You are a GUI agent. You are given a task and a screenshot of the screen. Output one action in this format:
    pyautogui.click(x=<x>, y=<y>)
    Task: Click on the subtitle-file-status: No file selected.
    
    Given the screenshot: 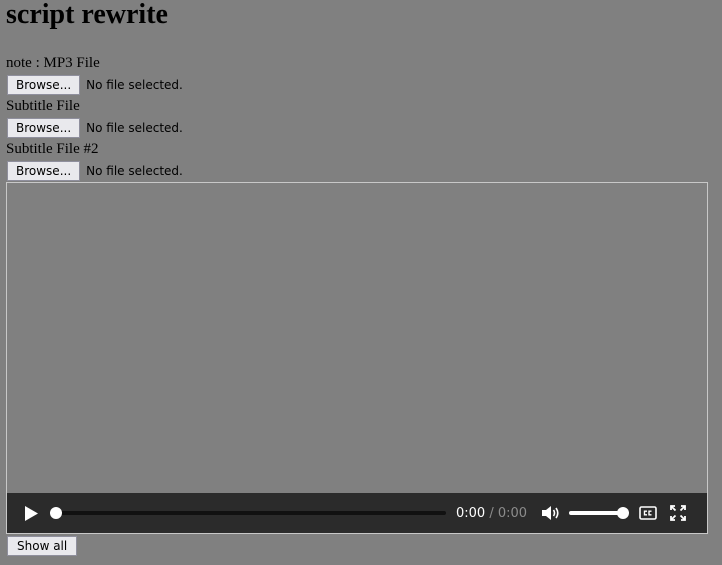 What is the action you would take?
    pyautogui.click(x=134, y=128)
    